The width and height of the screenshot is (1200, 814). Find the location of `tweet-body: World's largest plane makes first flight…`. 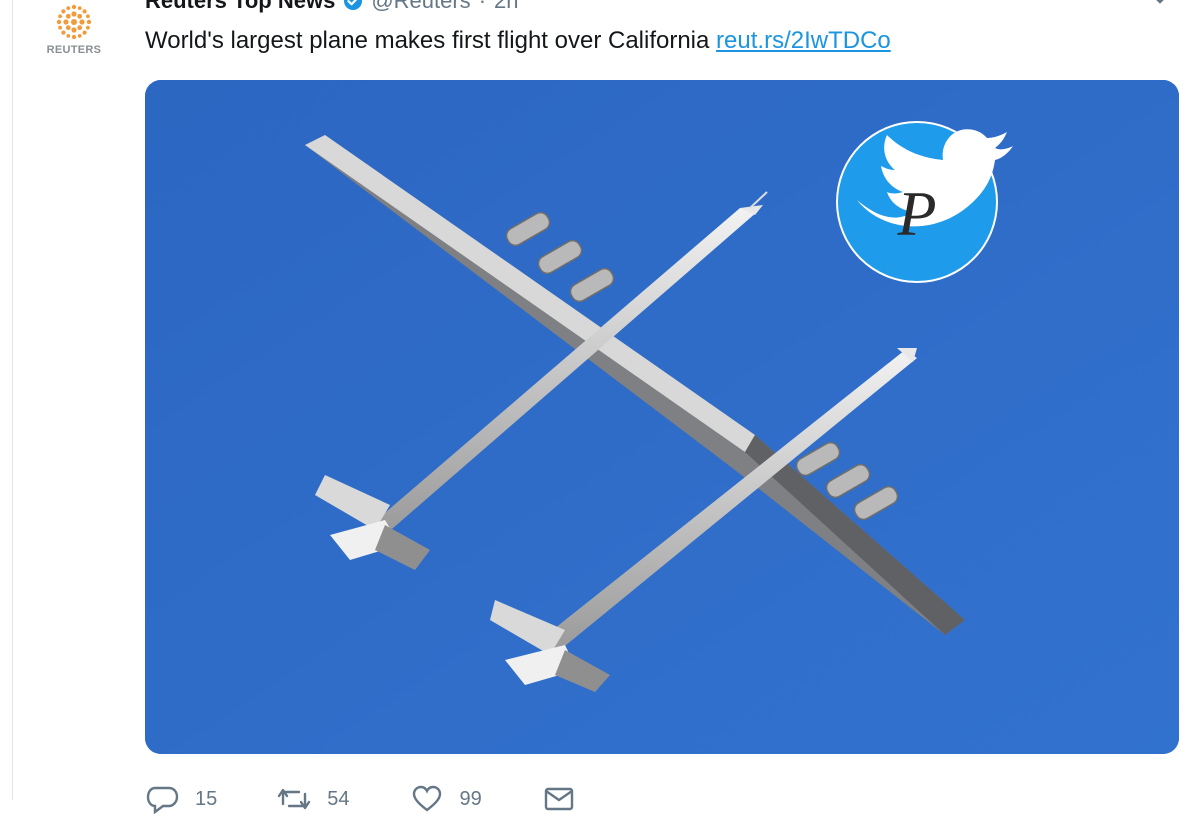

tweet-body: World's largest plane makes first flight… is located at coordinates (427, 40).